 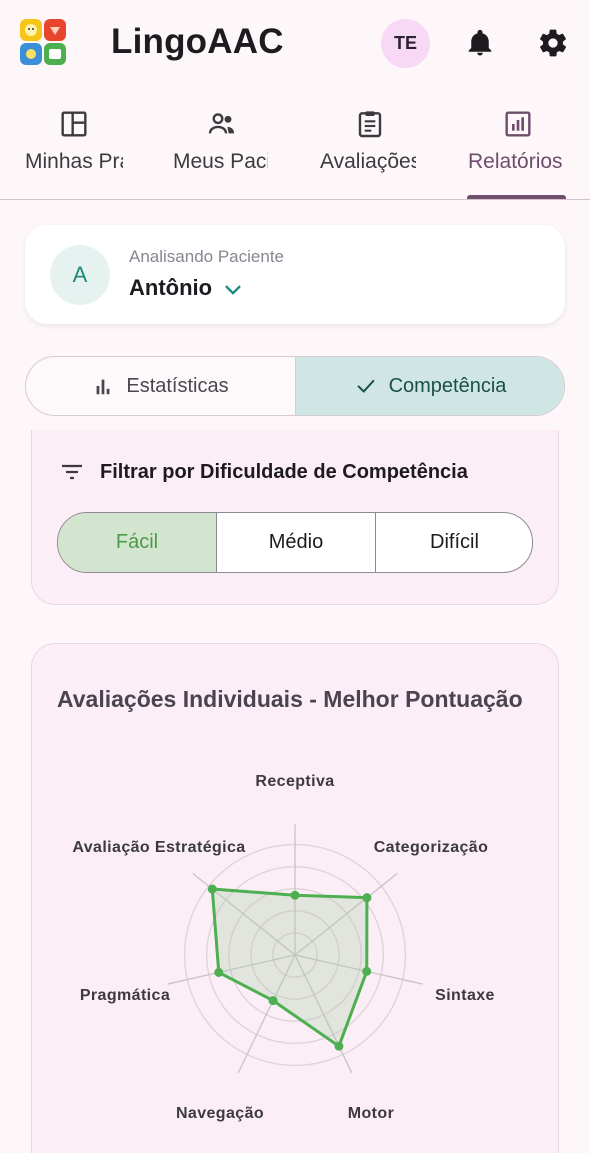 I want to click on radar-axis-label: Avaliação Estratégica, so click(x=158, y=847).